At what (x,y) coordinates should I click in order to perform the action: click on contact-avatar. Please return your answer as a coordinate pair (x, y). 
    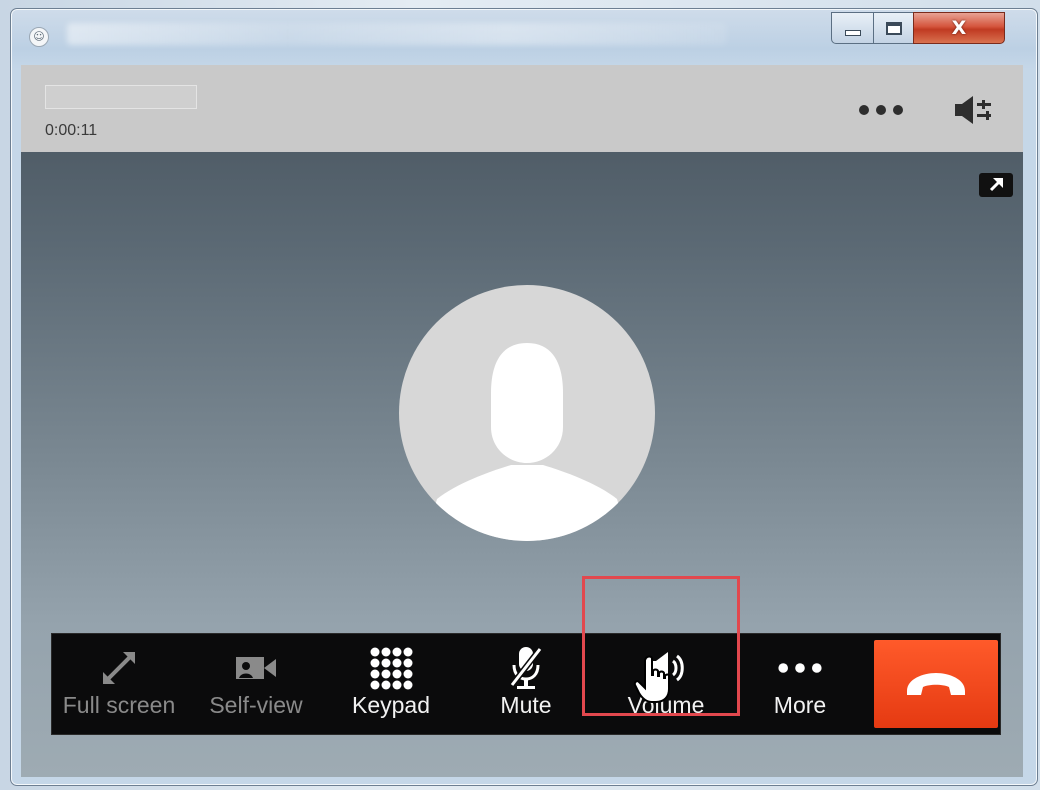
    Looking at the image, I should click on (527, 413).